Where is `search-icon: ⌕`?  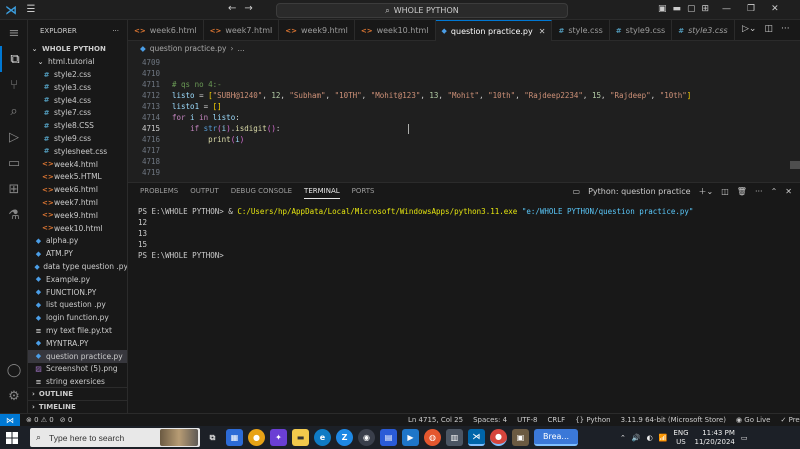
search-icon: ⌕ is located at coordinates (14, 111).